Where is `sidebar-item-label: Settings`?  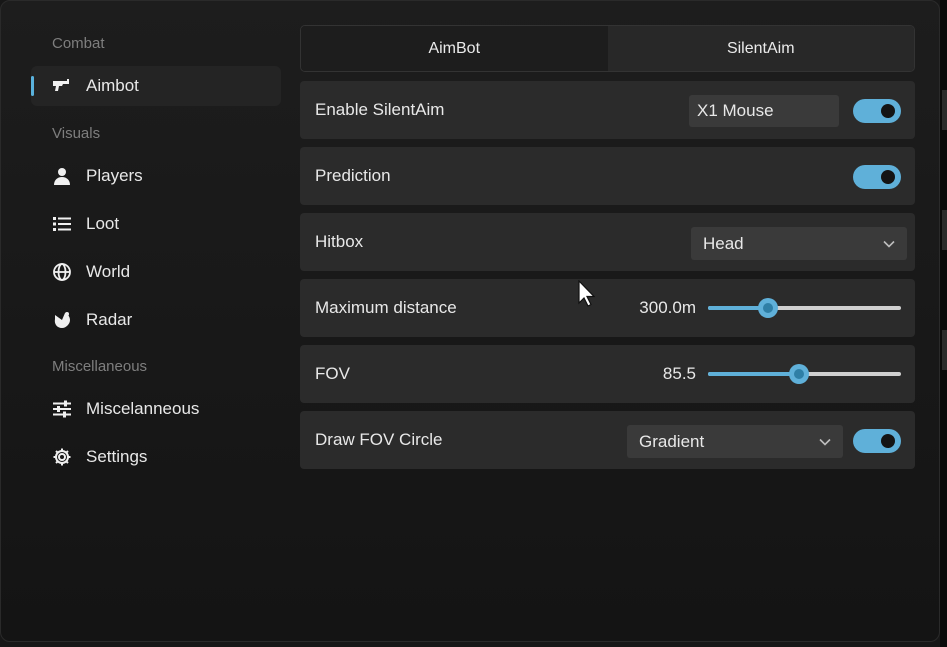
sidebar-item-label: Settings is located at coordinates (117, 456).